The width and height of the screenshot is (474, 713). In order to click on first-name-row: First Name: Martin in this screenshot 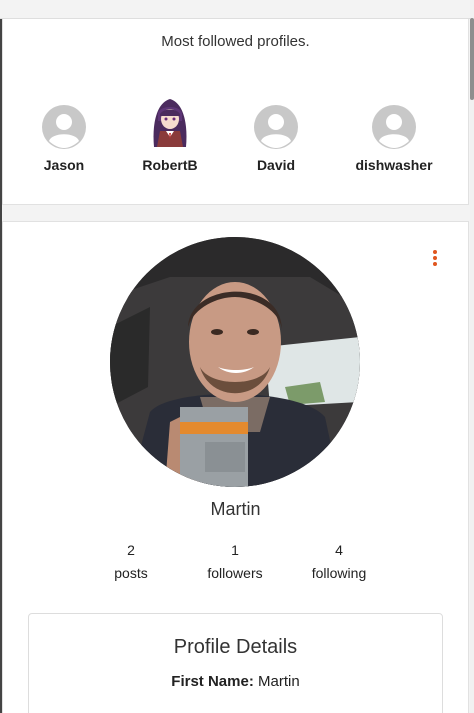, I will do `click(235, 681)`.